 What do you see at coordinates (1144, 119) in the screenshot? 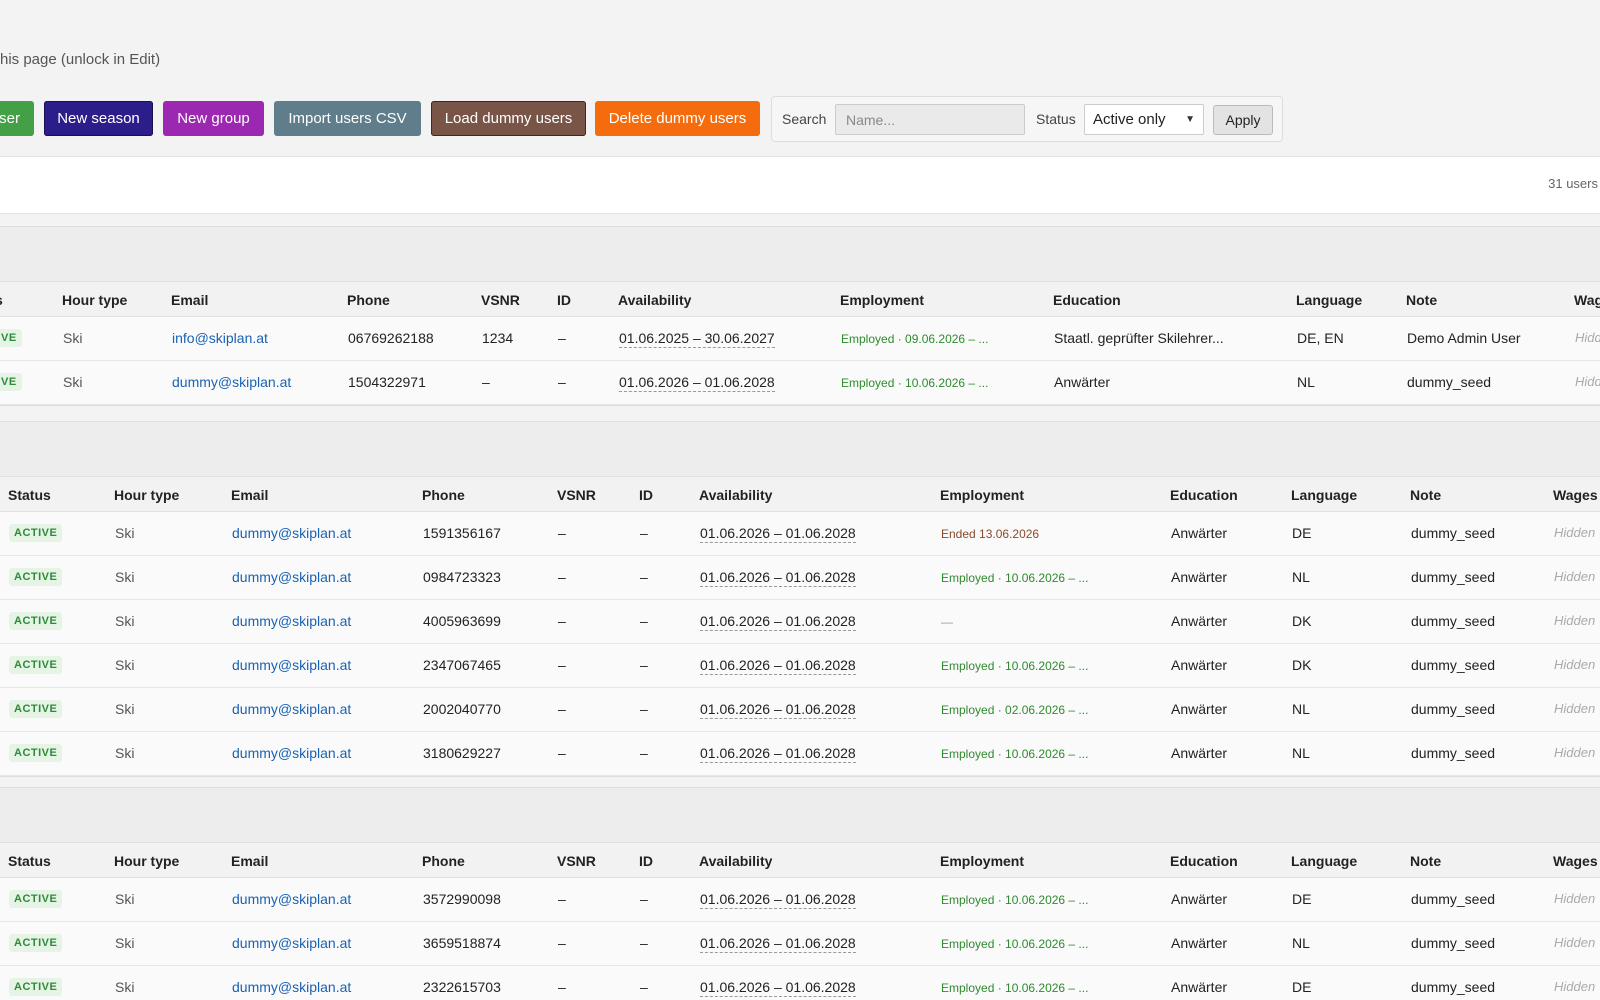
I see `status-select: Active only ▼` at bounding box center [1144, 119].